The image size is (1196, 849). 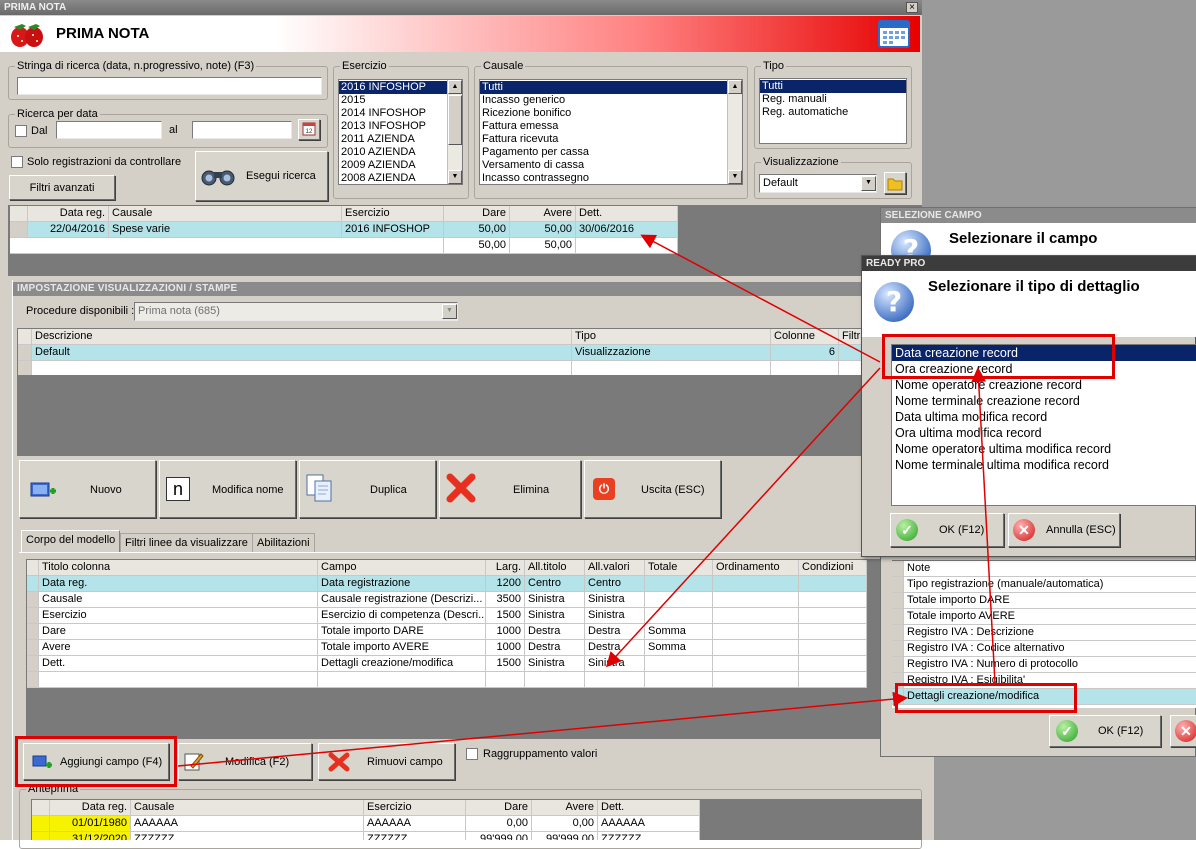 What do you see at coordinates (611, 165) in the screenshot?
I see `list-item: Versamento di cassa` at bounding box center [611, 165].